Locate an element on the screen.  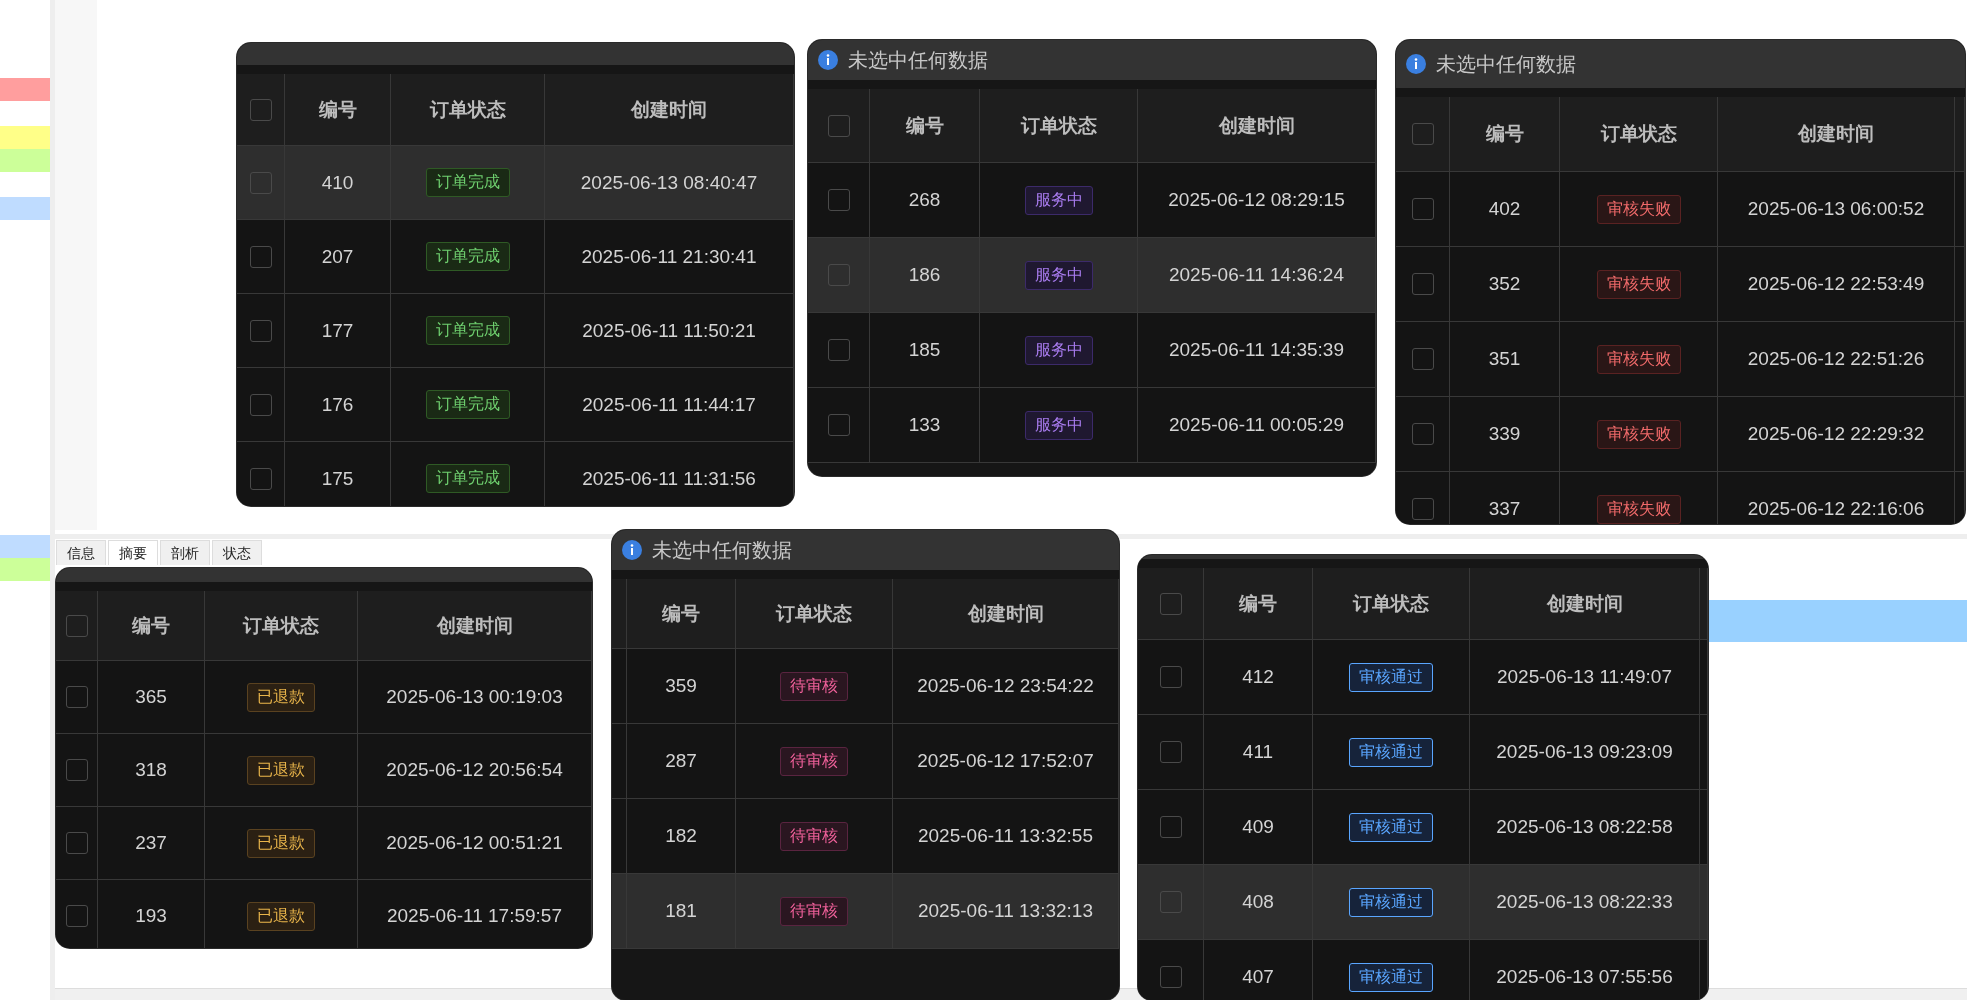
table-row: 352 审核失败 2025-06-12 22:53:49 is located at coordinates (1680, 284).